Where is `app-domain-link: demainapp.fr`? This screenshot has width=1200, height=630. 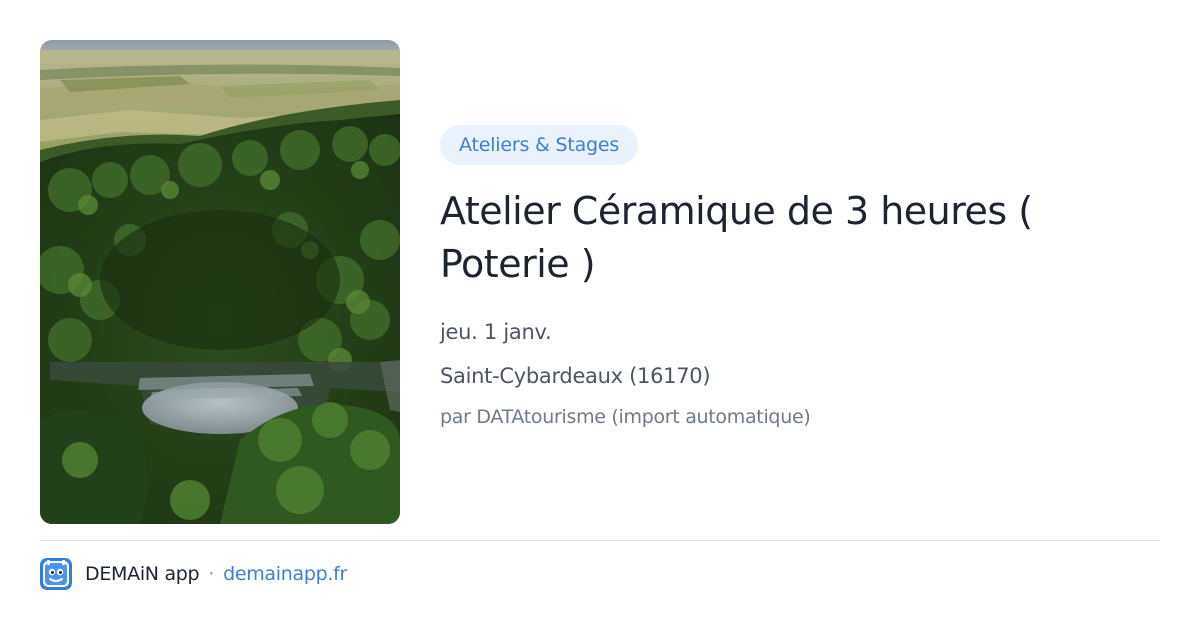 app-domain-link: demainapp.fr is located at coordinates (285, 574).